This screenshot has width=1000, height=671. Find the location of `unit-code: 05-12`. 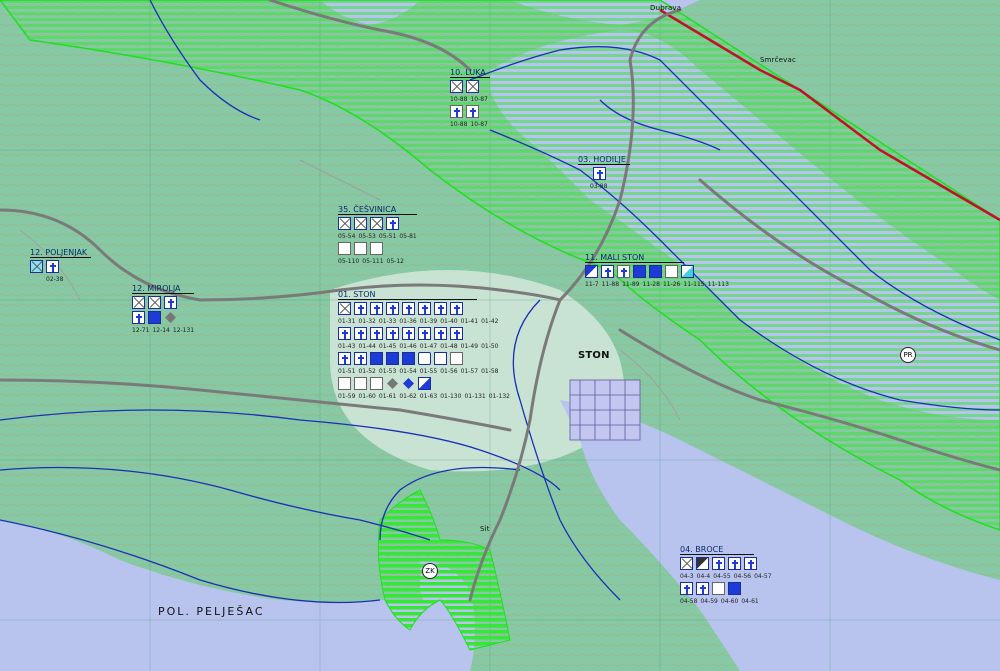

unit-code: 05-12 is located at coordinates (395, 261).